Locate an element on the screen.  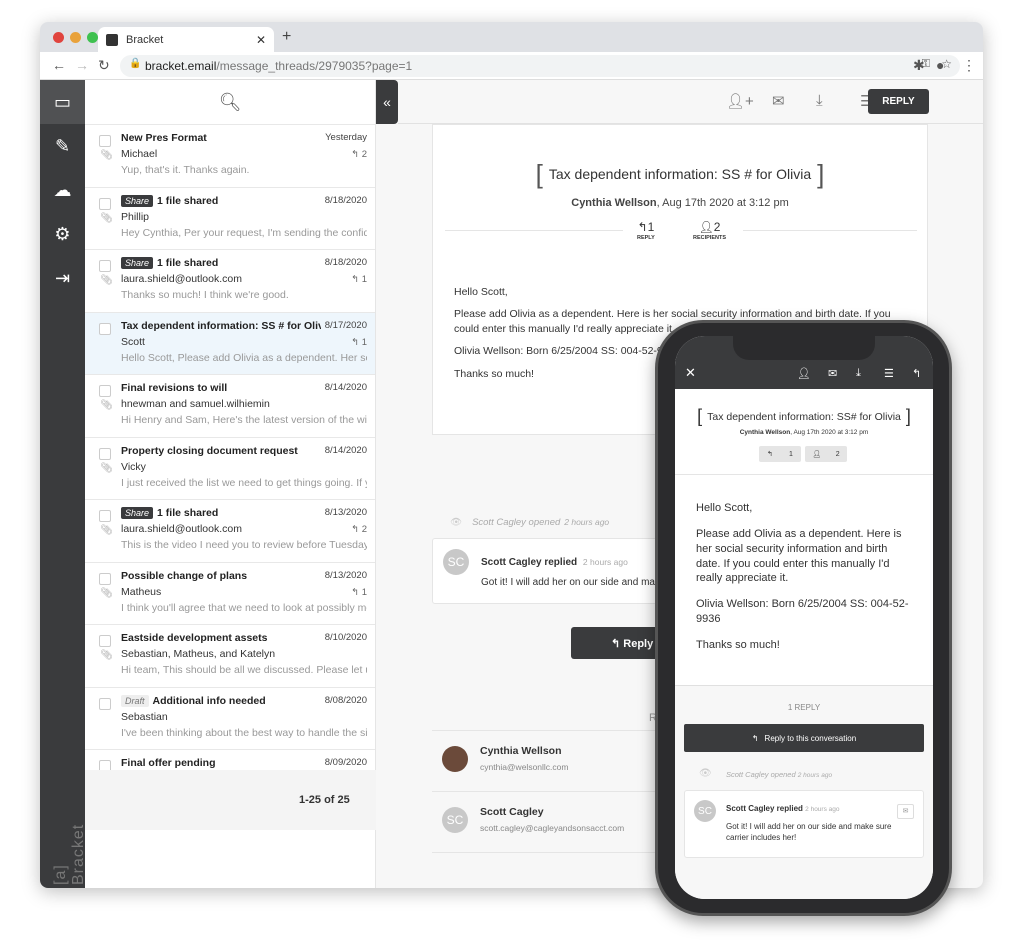
reply-count-value: 1 is located at coordinates (364, 279).